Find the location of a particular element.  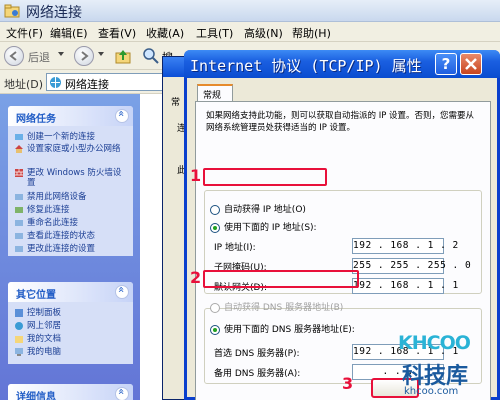

forward-dropdown-icon is located at coordinates (101, 54).